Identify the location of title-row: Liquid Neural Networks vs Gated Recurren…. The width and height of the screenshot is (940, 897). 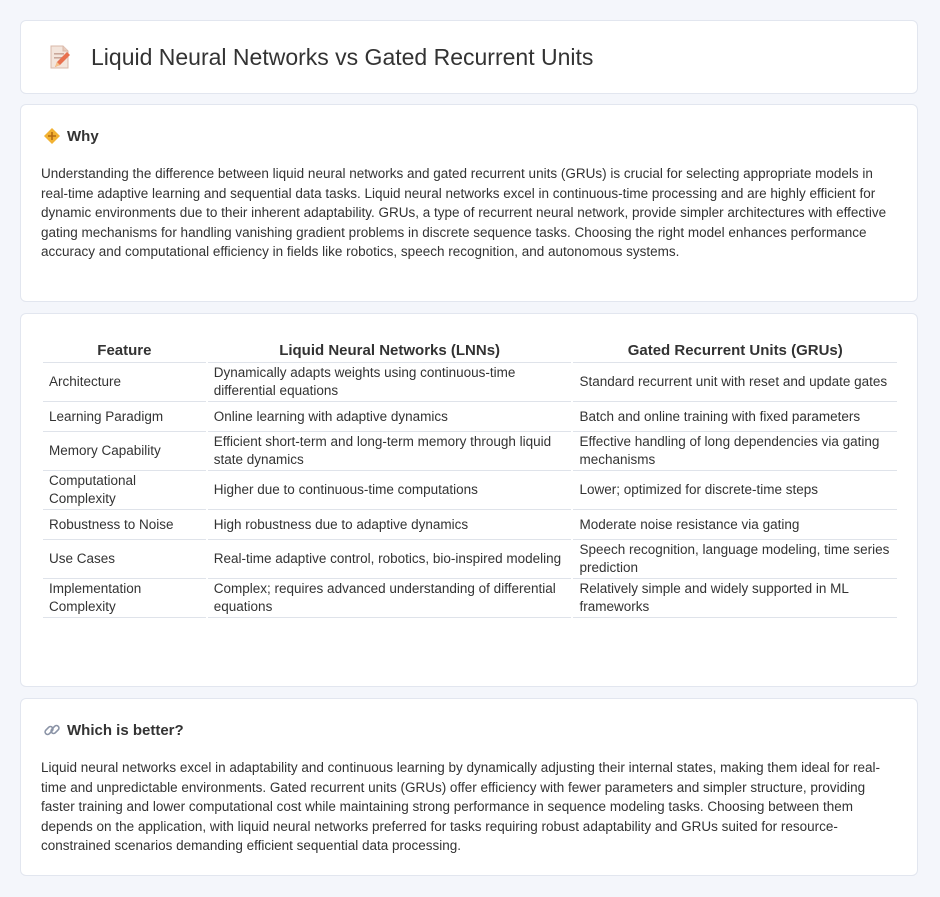
(319, 57).